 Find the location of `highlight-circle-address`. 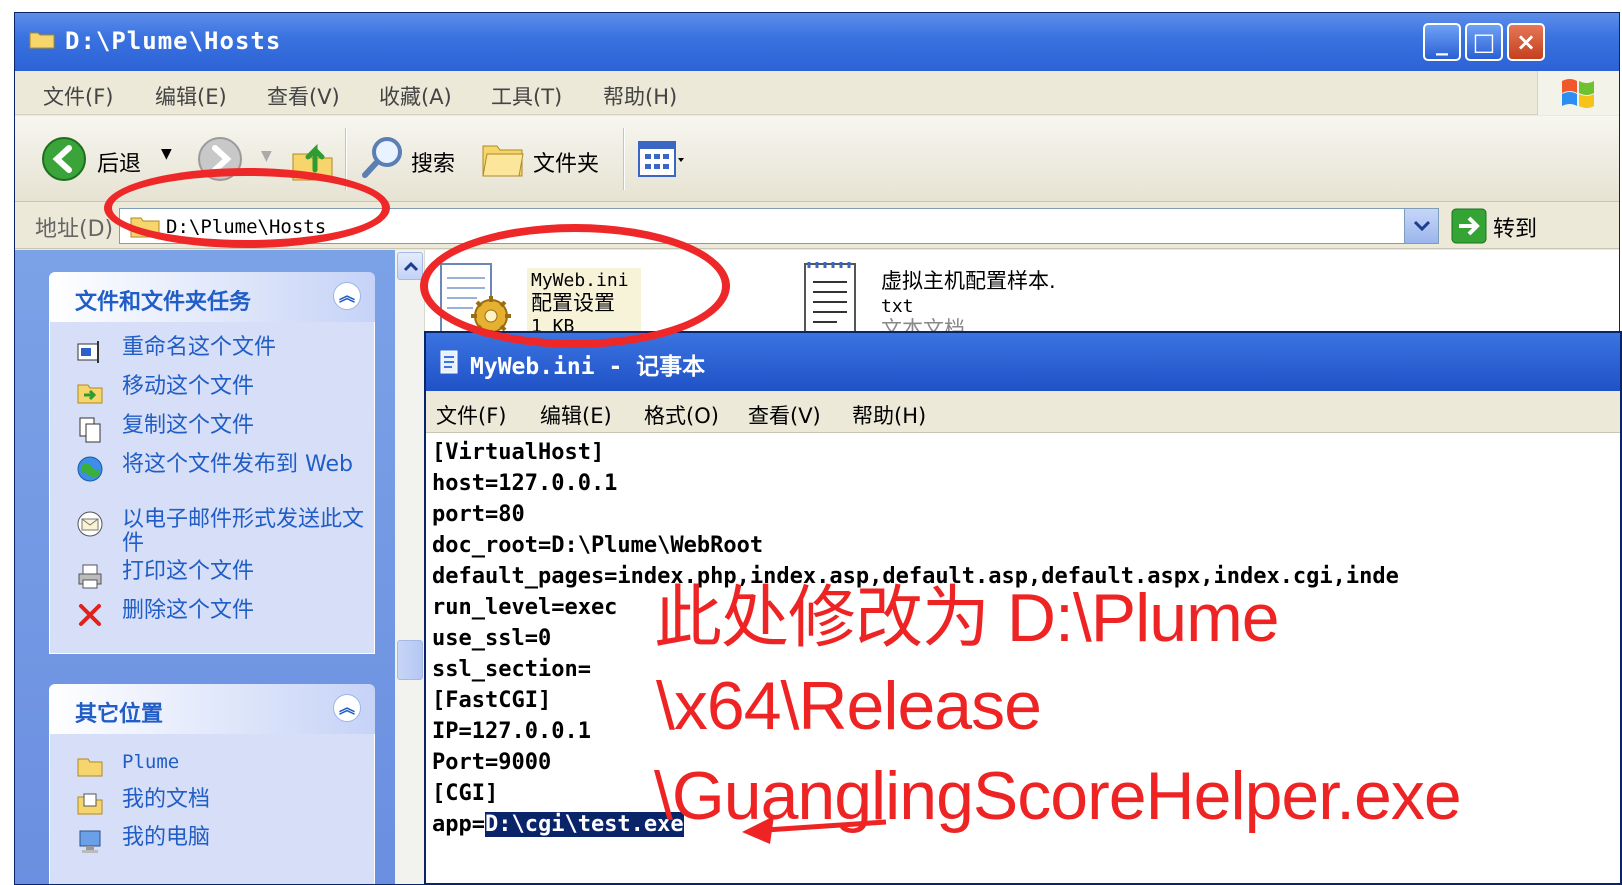

highlight-circle-address is located at coordinates (247, 208).